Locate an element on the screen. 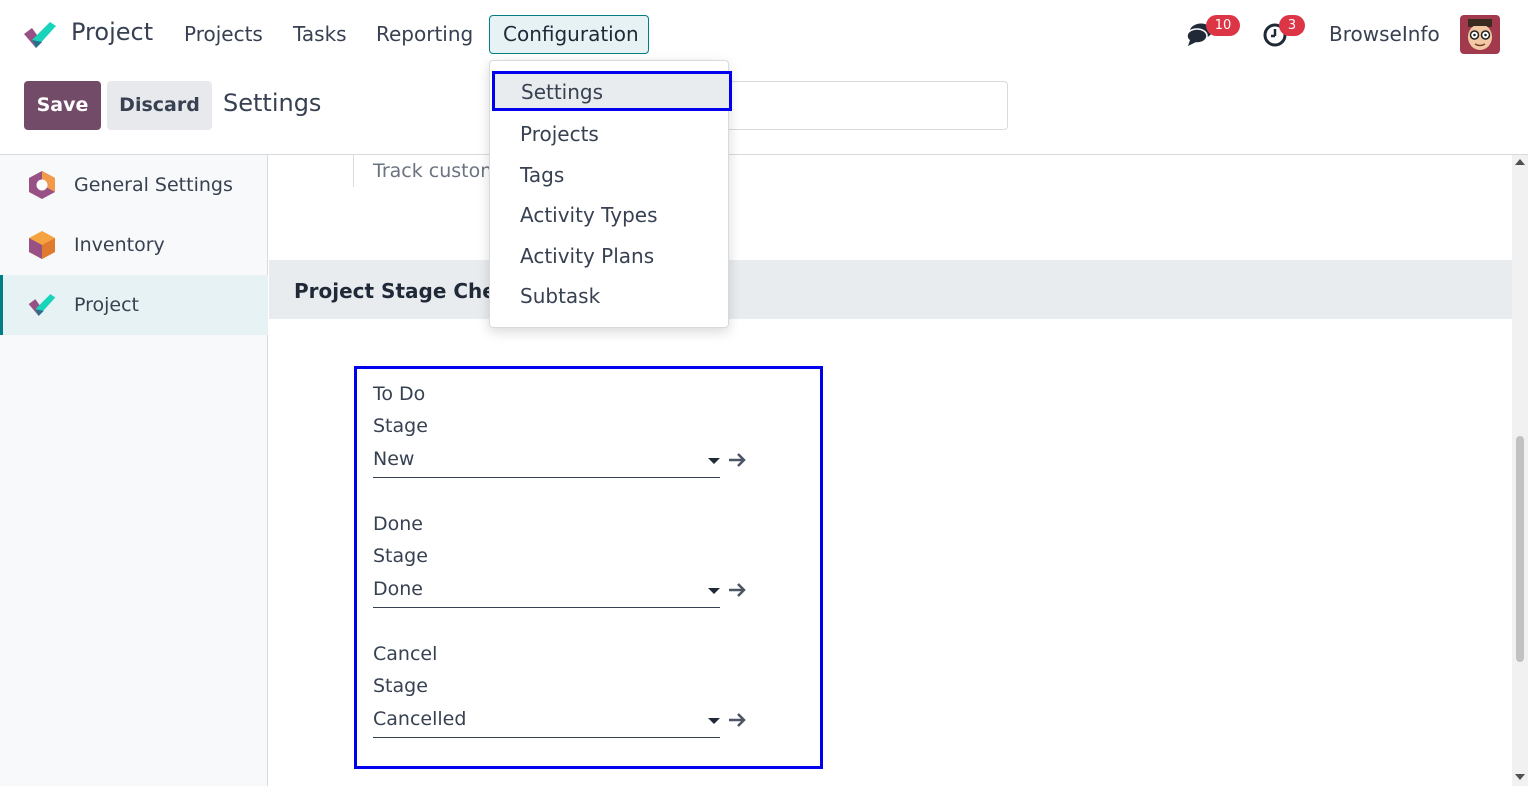 This screenshot has width=1528, height=786. app-name: Project is located at coordinates (112, 32).